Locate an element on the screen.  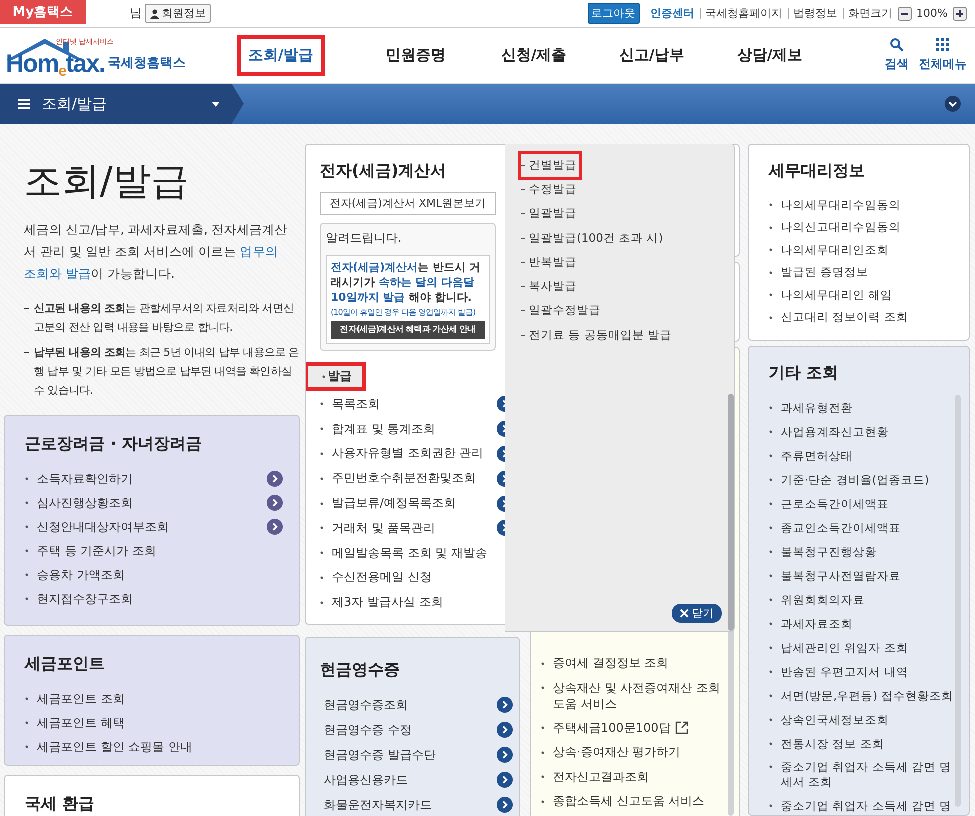
menu-link: 화물운전자복지카드 is located at coordinates (376, 805).